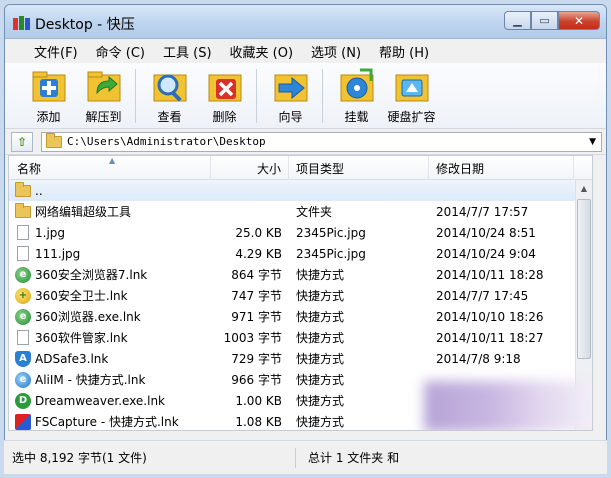 This screenshot has width=611, height=478. I want to click on list-header: 名称 大小 项目类型 修改日期 ▲, so click(300, 168).